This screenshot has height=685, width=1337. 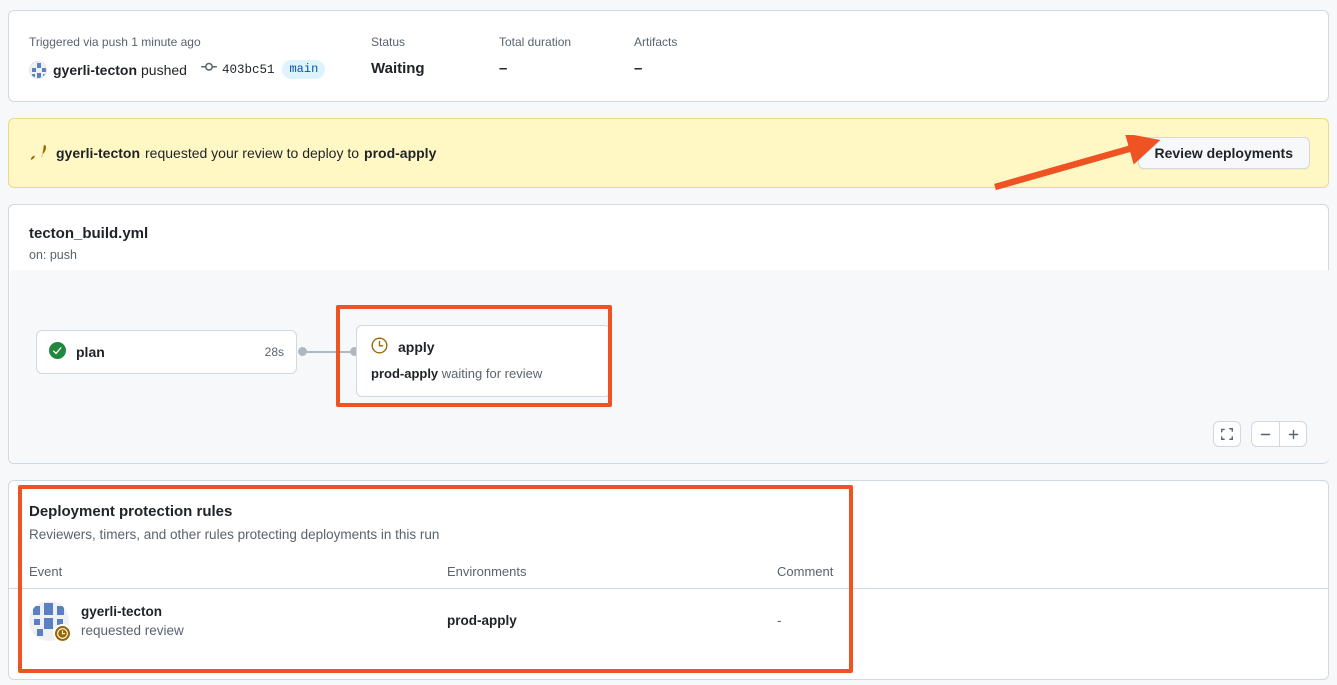 I want to click on artifacts-column: Artifacts –, so click(x=694, y=56).